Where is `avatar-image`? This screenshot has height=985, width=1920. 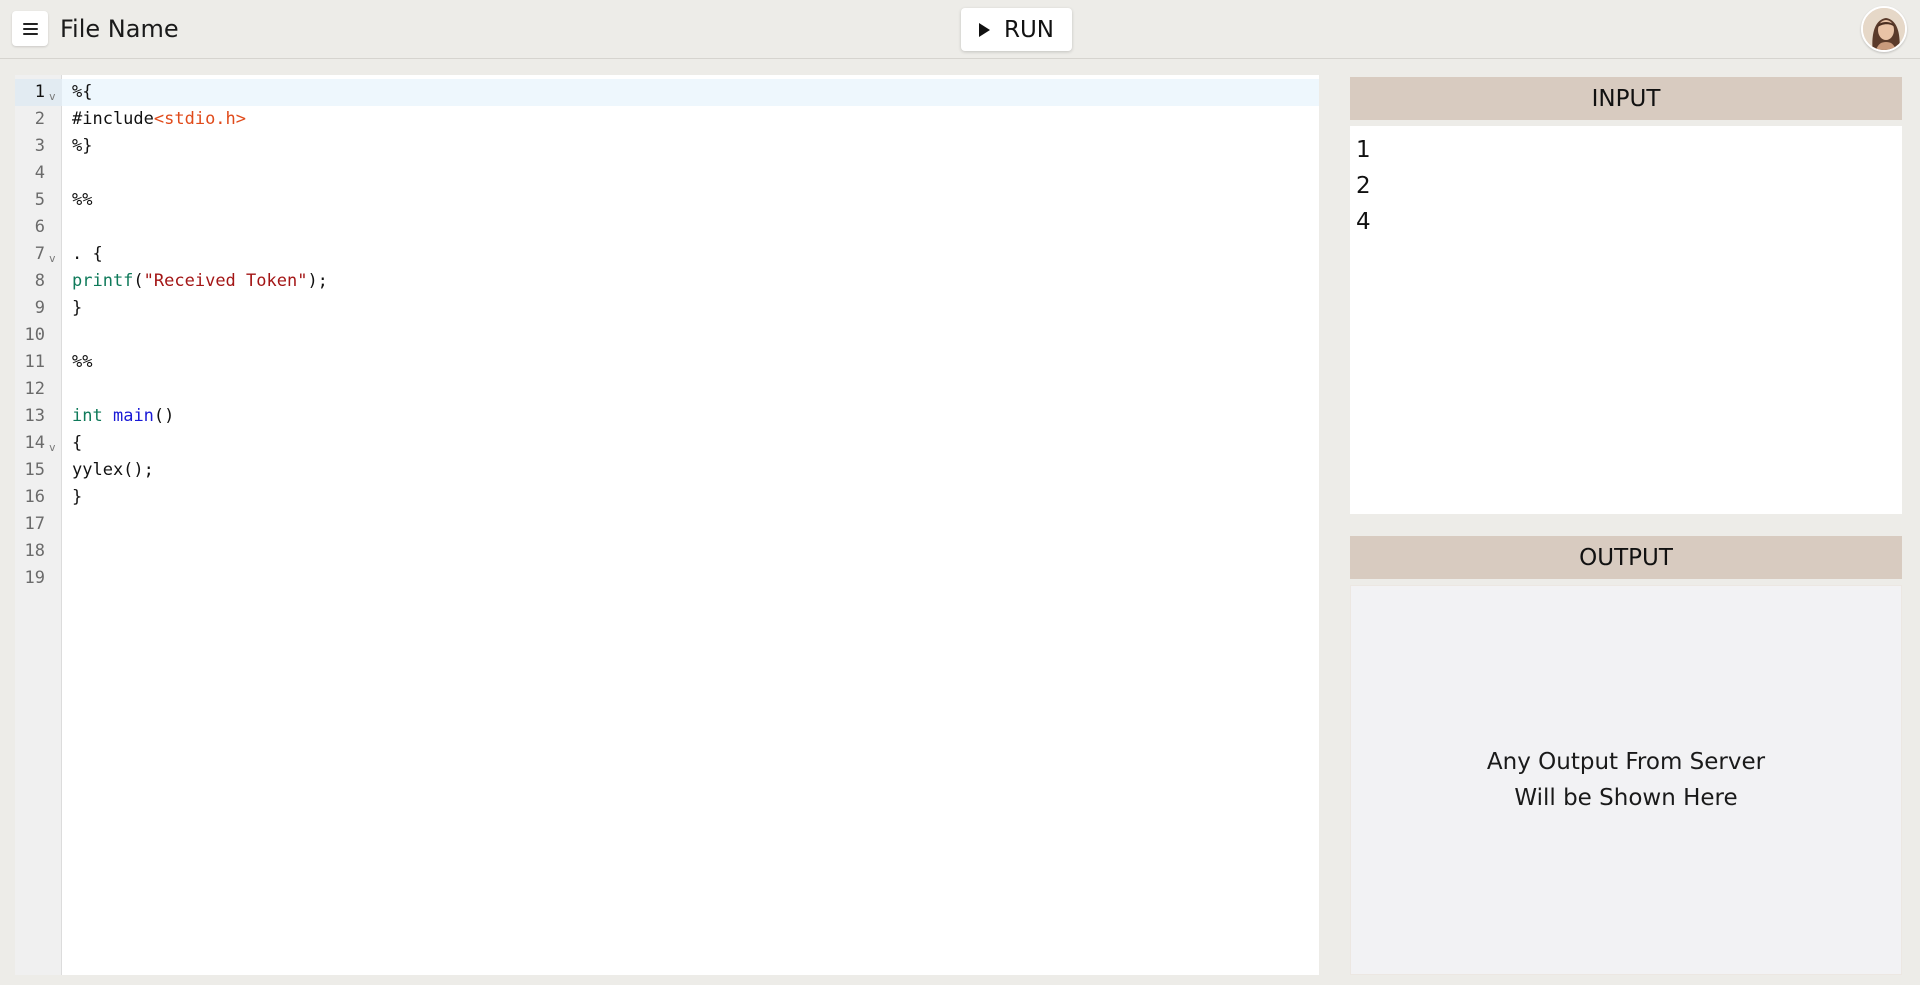 avatar-image is located at coordinates (1884, 29).